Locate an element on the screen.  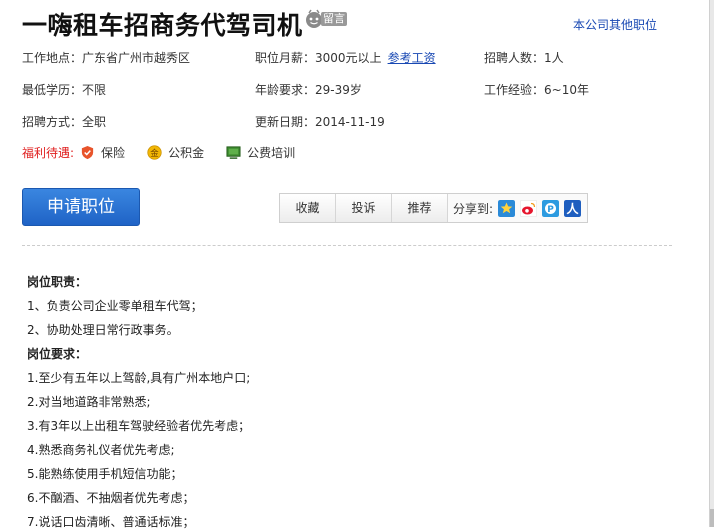
experience-label: 工作经验： is located at coordinates (514, 90).